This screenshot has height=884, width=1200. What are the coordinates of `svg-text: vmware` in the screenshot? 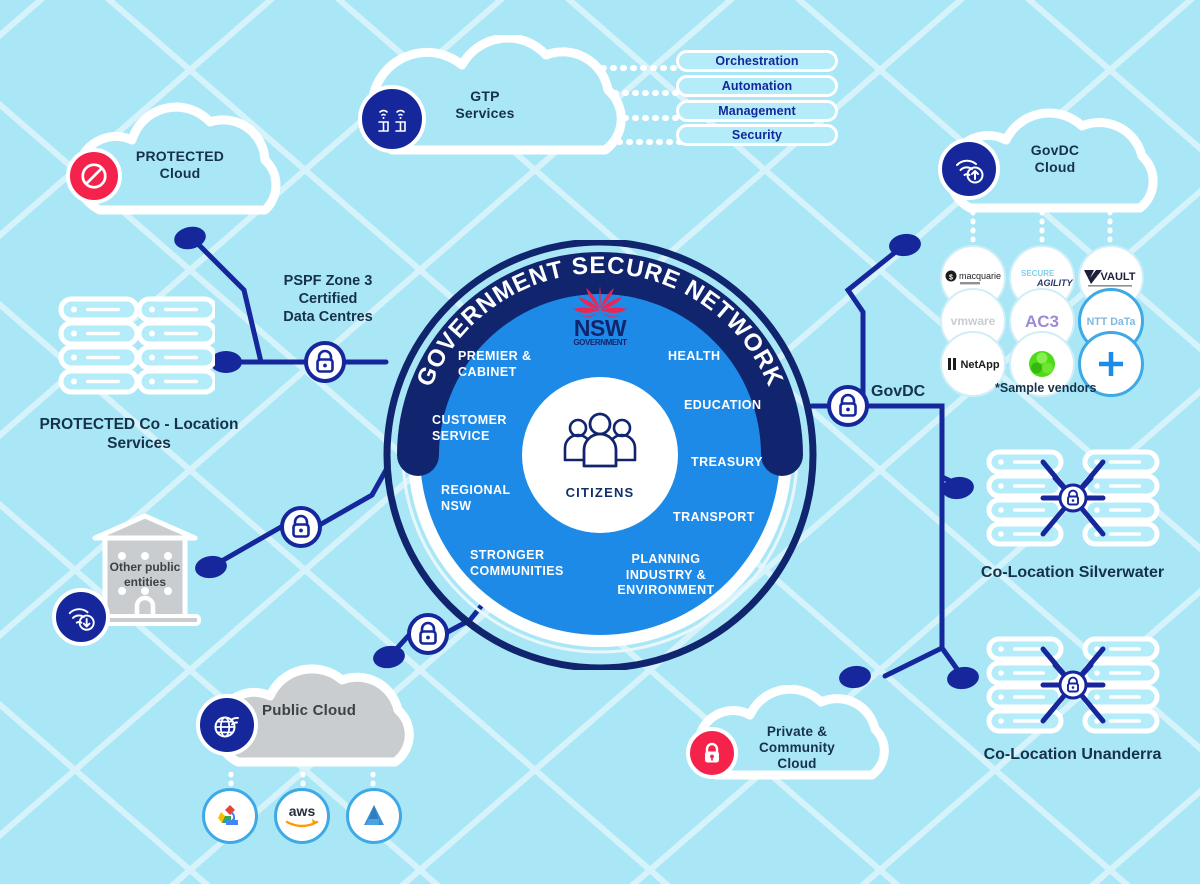 It's located at (973, 321).